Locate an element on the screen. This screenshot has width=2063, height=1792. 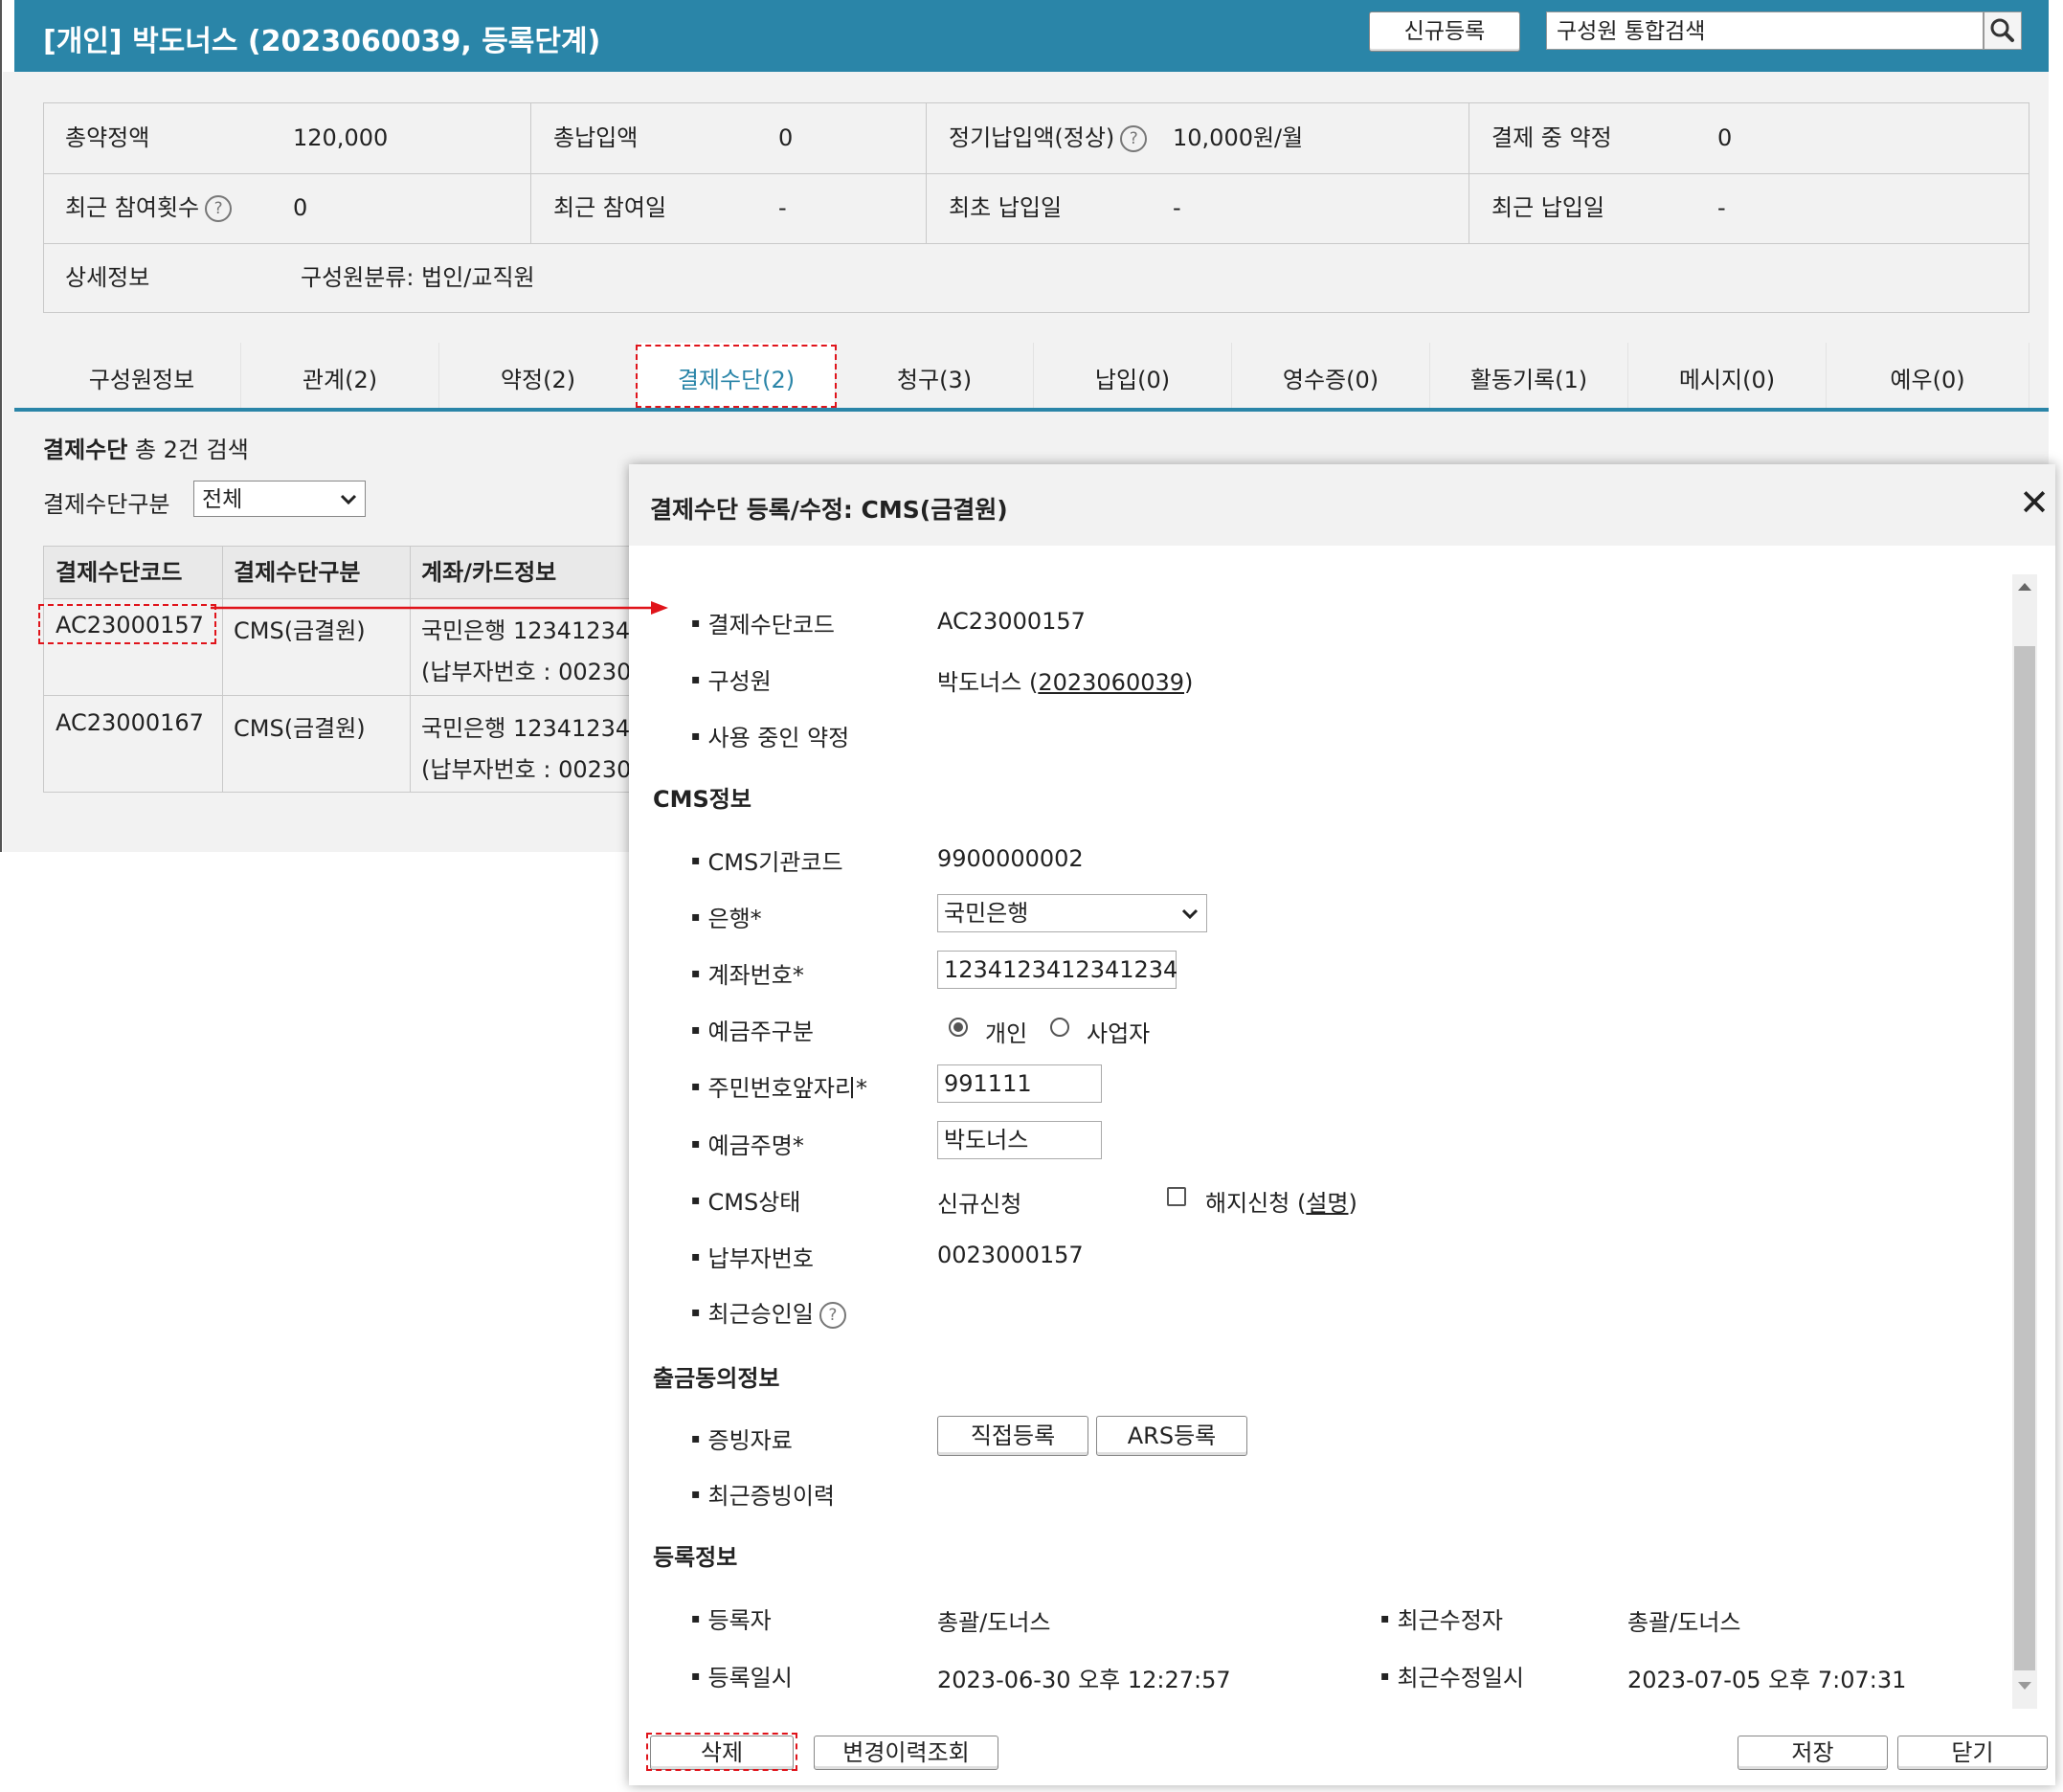
summary-row-2: 최근 참여횟수? 0 최근 참여일 - 최초 납입일 - 최근 납입일 - is located at coordinates (1036, 209).